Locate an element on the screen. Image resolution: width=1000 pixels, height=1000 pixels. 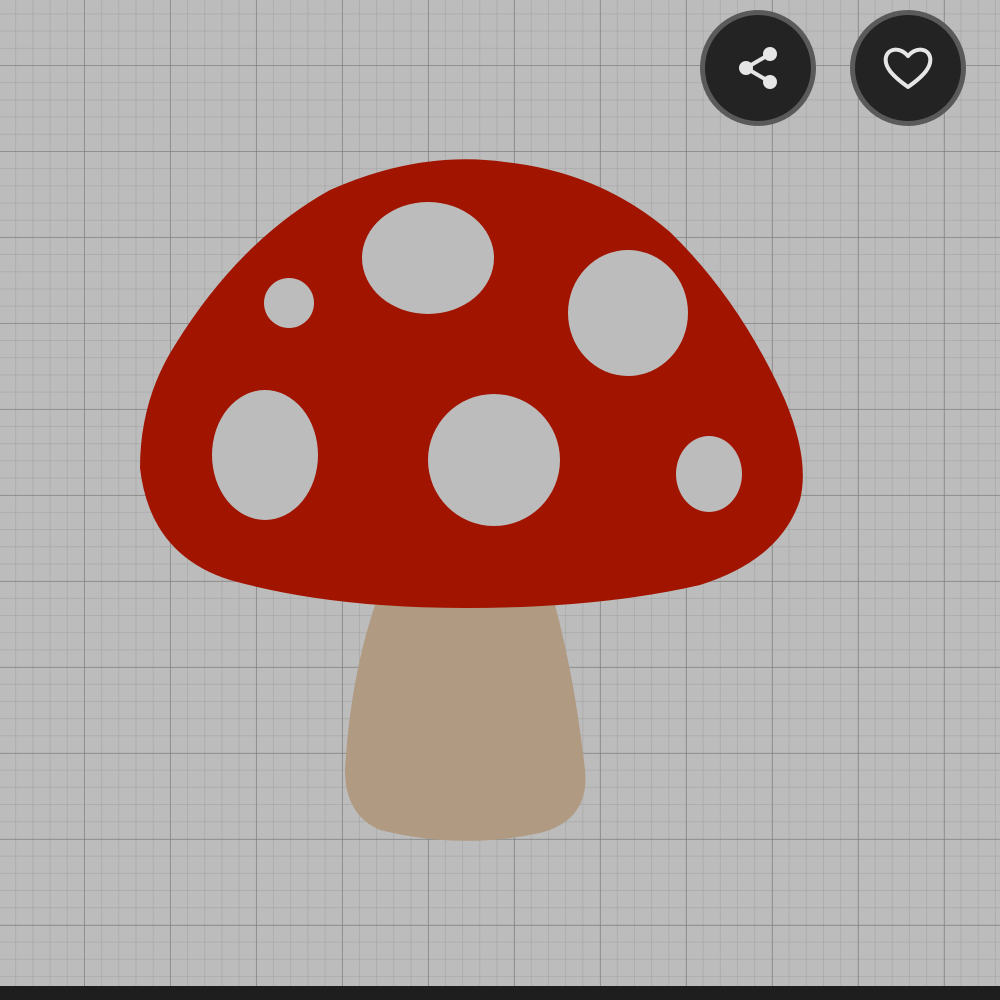
heart-icon is located at coordinates (908, 68).